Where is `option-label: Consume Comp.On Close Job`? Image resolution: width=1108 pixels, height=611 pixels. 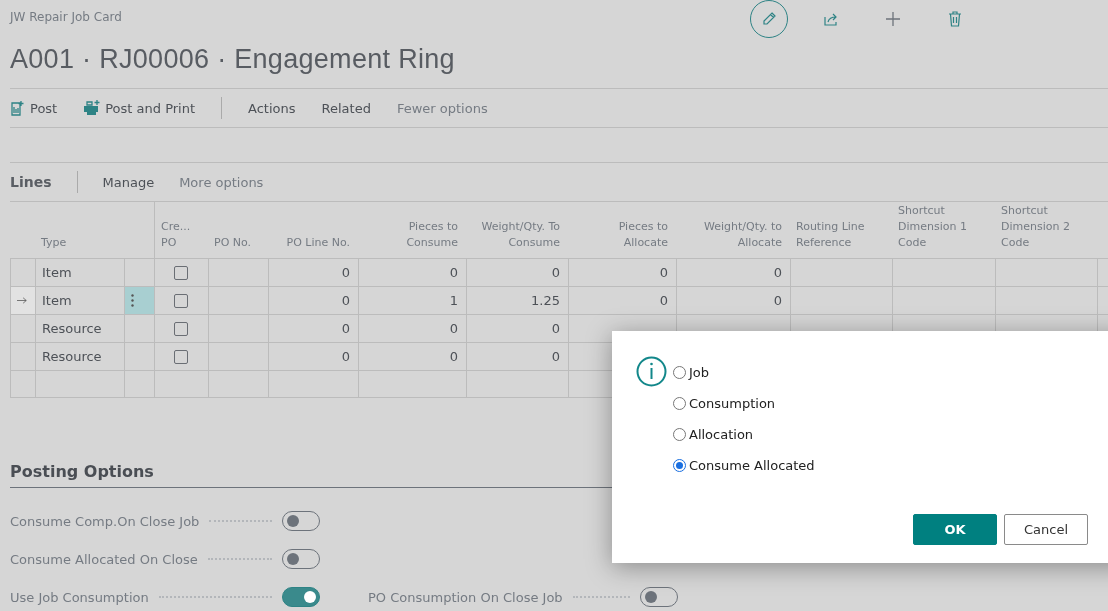
option-label: Consume Comp.On Close Job is located at coordinates (105, 521).